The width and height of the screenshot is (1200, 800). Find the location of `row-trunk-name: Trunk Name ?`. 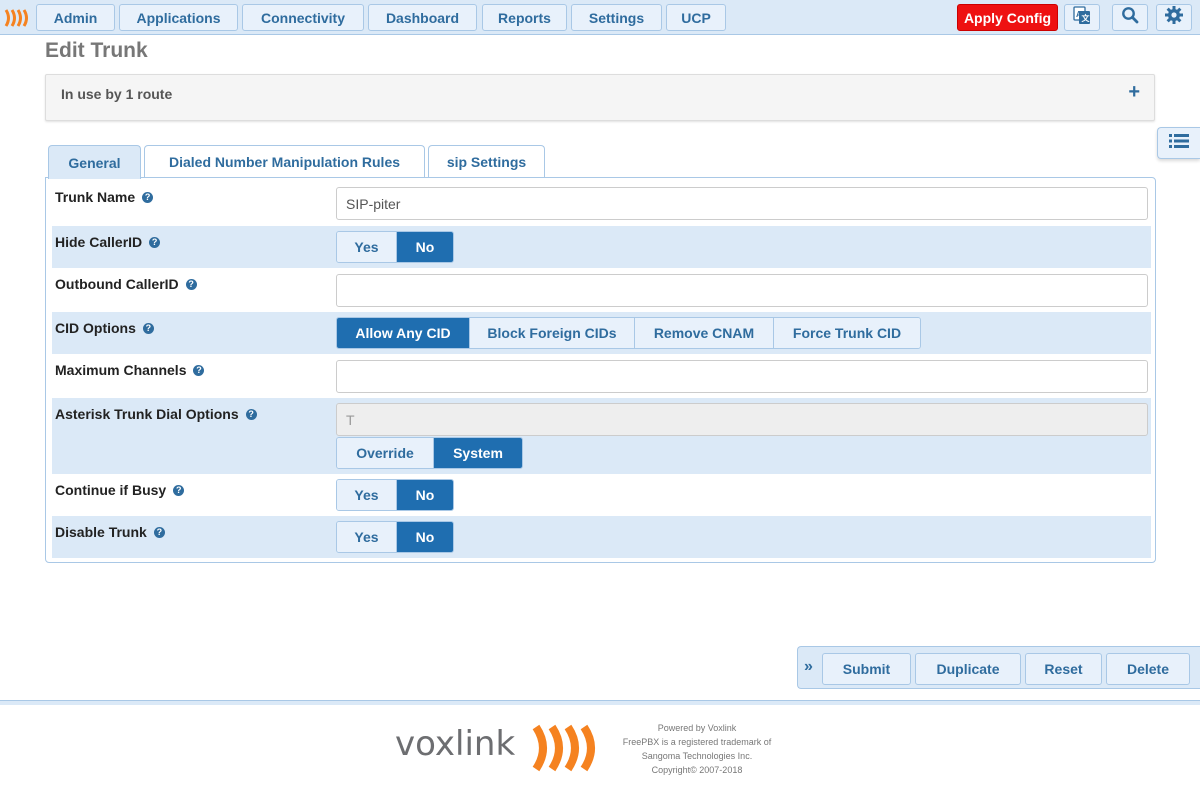

row-trunk-name: Trunk Name ? is located at coordinates (601, 202).